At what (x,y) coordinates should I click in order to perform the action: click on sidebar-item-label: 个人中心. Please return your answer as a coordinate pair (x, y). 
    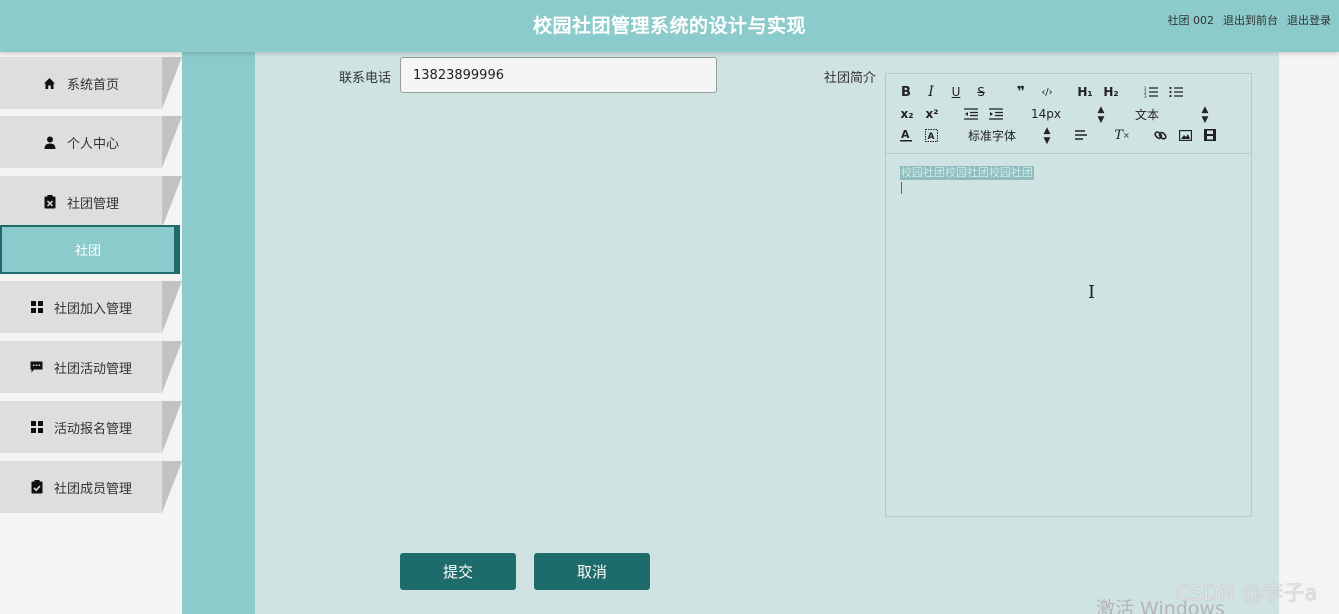
    Looking at the image, I should click on (92, 144).